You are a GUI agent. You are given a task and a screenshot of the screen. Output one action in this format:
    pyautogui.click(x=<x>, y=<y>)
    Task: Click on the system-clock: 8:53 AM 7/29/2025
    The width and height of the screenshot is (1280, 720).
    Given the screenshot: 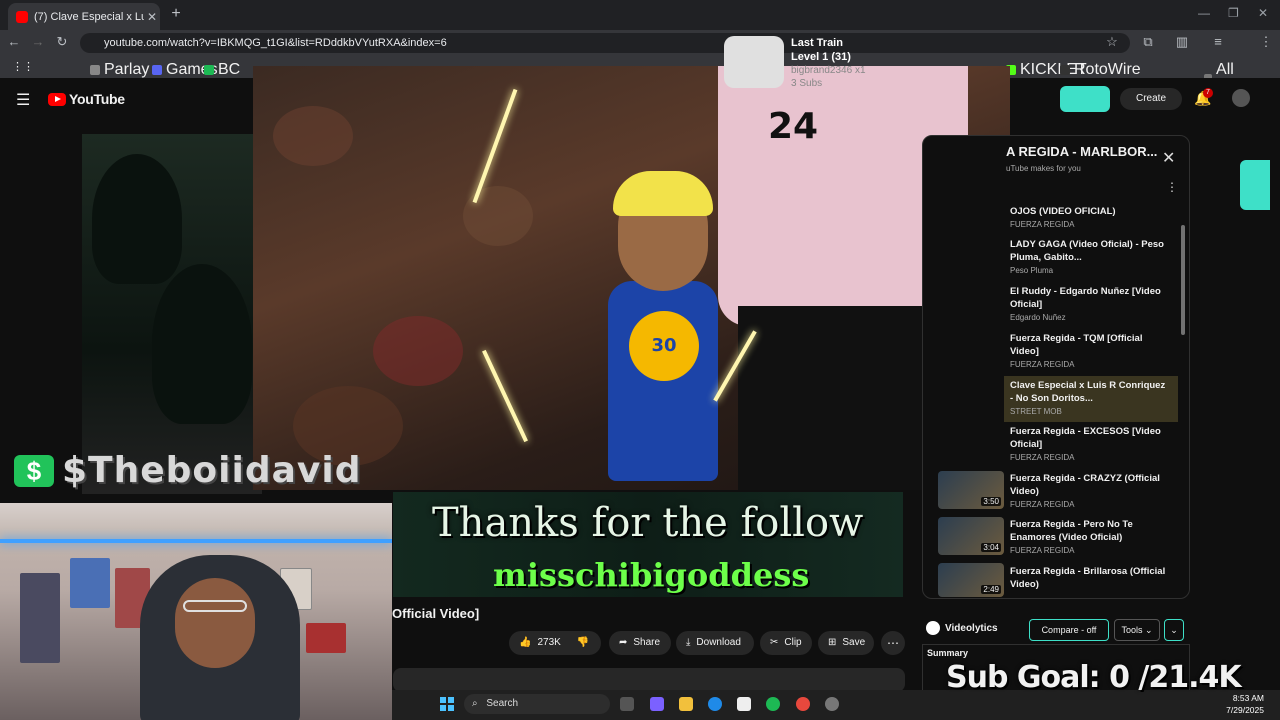 What is the action you would take?
    pyautogui.click(x=1240, y=704)
    